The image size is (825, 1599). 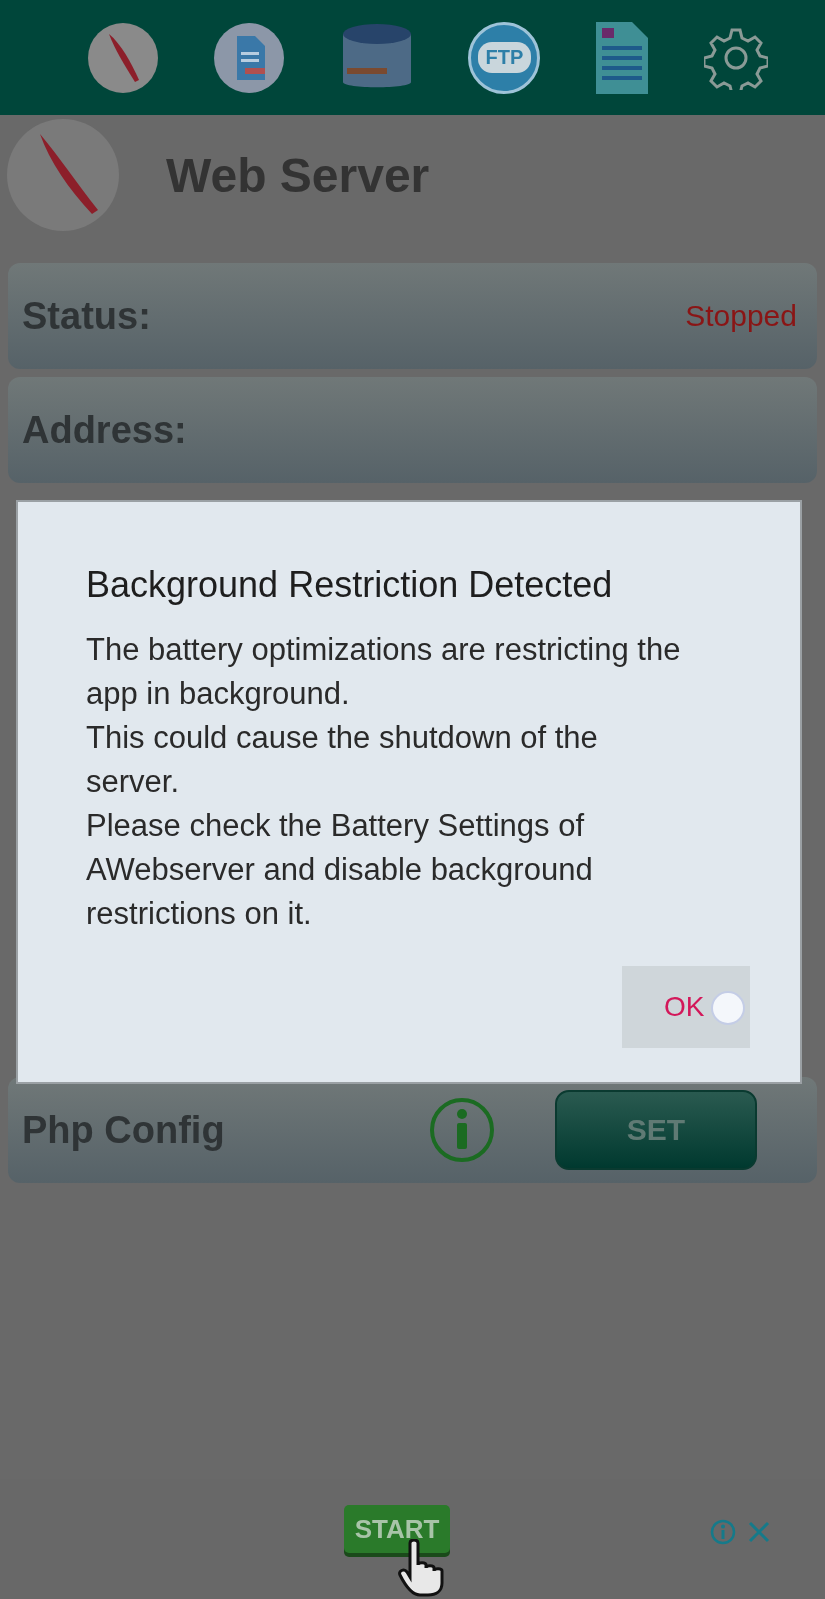 I want to click on touch-indicator-icon, so click(x=728, y=1008).